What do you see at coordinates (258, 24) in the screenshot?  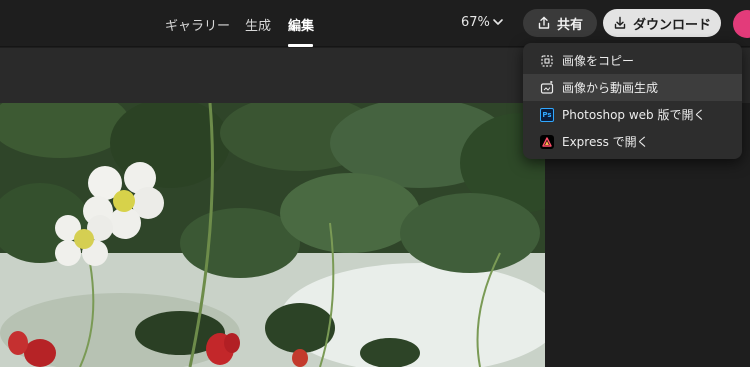 I see `tab-generate: 生成` at bounding box center [258, 24].